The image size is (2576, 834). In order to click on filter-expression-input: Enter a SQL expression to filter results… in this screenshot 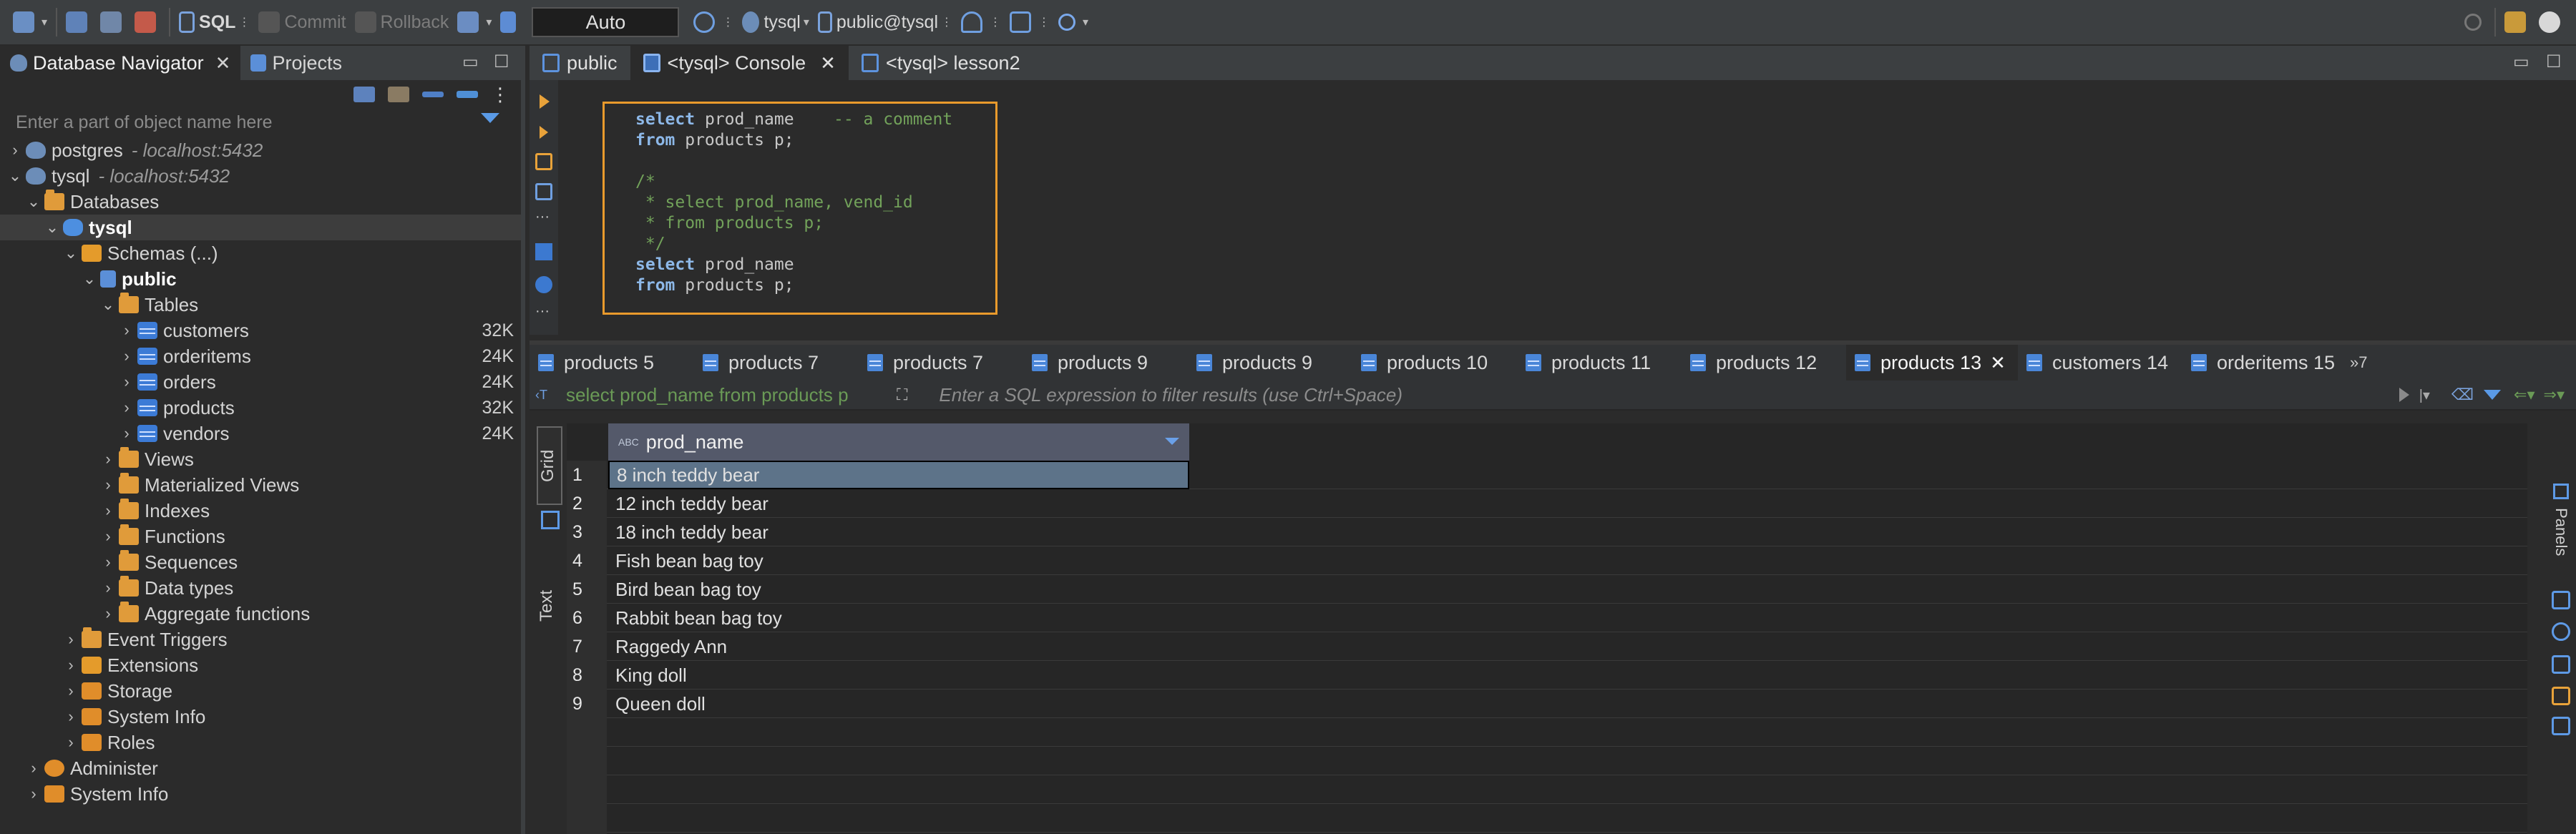, I will do `click(1170, 395)`.